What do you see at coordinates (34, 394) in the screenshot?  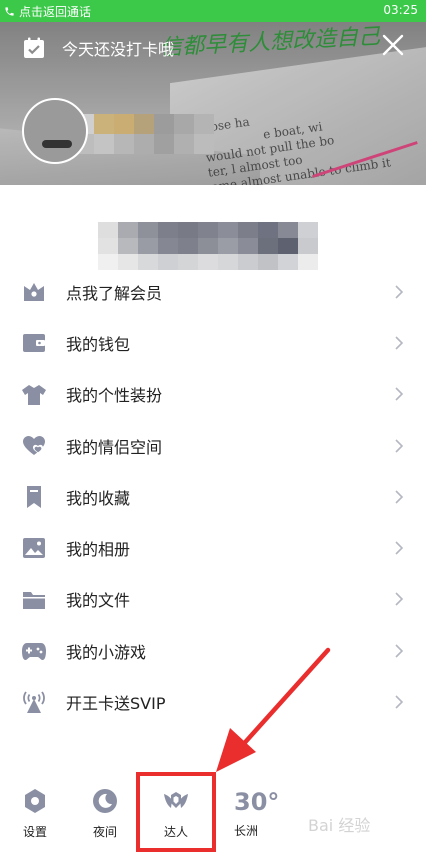 I see `tshirt-icon` at bounding box center [34, 394].